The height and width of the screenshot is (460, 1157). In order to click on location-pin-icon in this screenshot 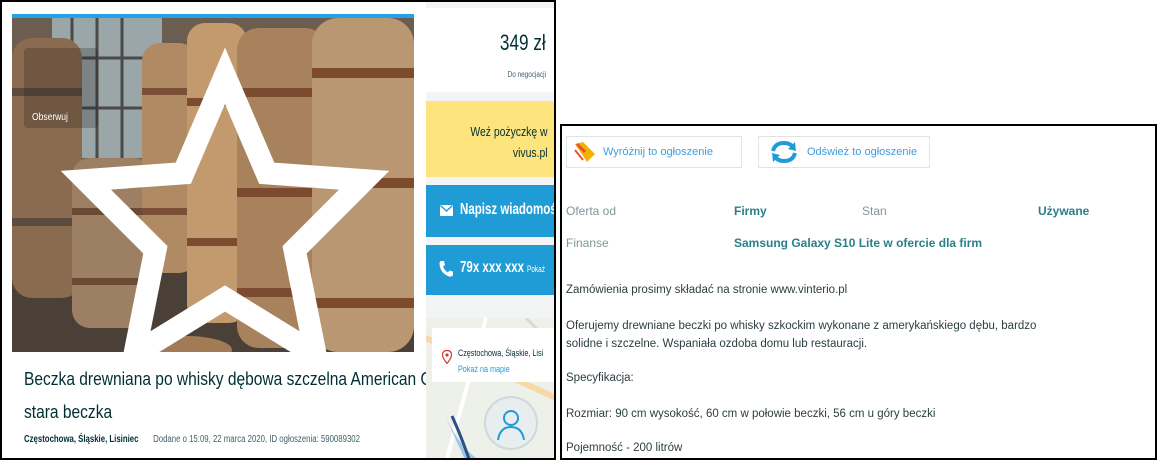, I will do `click(447, 357)`.